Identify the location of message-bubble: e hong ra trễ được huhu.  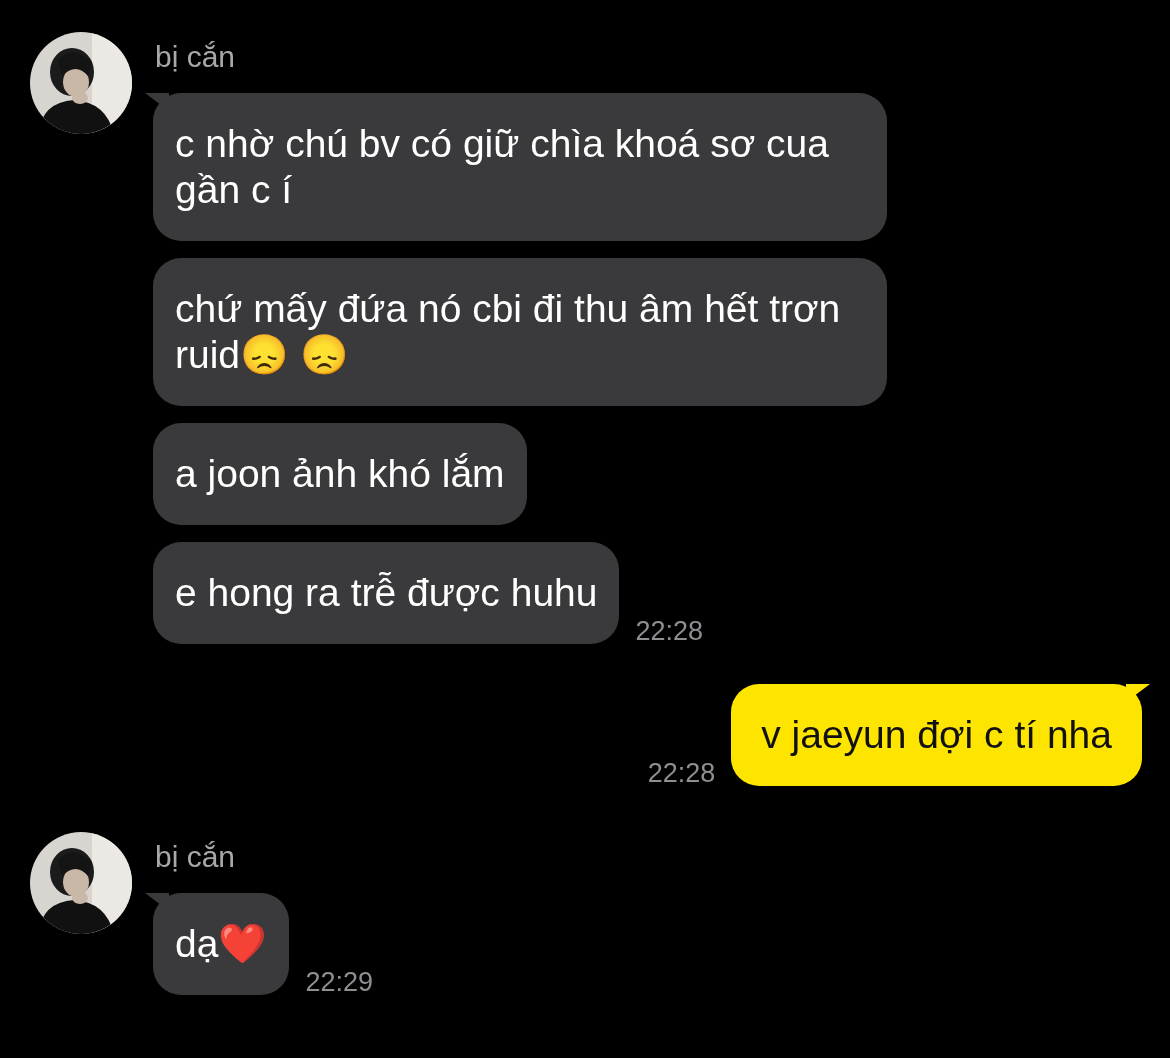
(386, 593).